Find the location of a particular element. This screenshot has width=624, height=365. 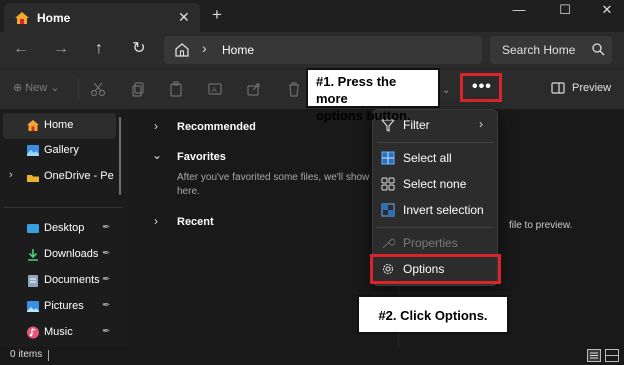

sidebar-item-home: Home is located at coordinates (59, 126).